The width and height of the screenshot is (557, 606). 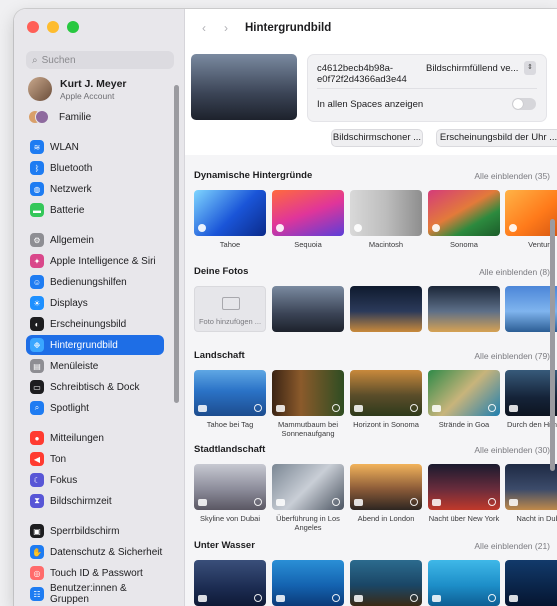 What do you see at coordinates (71, 189) in the screenshot?
I see `sidebar-item-label: Netzwerk` at bounding box center [71, 189].